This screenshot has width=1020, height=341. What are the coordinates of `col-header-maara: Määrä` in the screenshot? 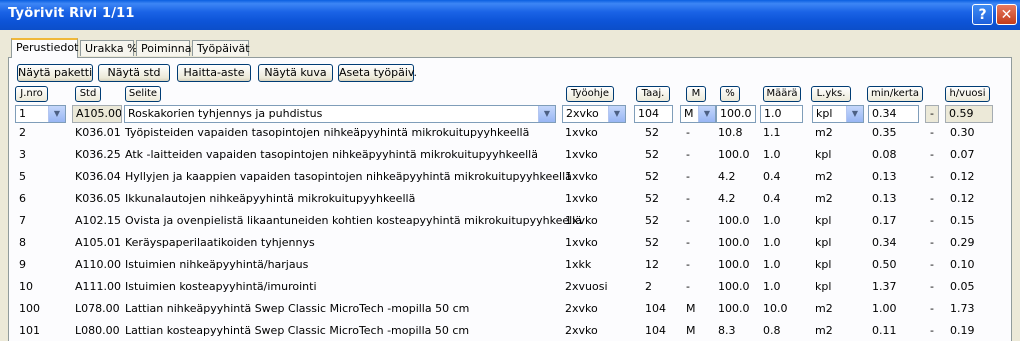 It's located at (782, 94).